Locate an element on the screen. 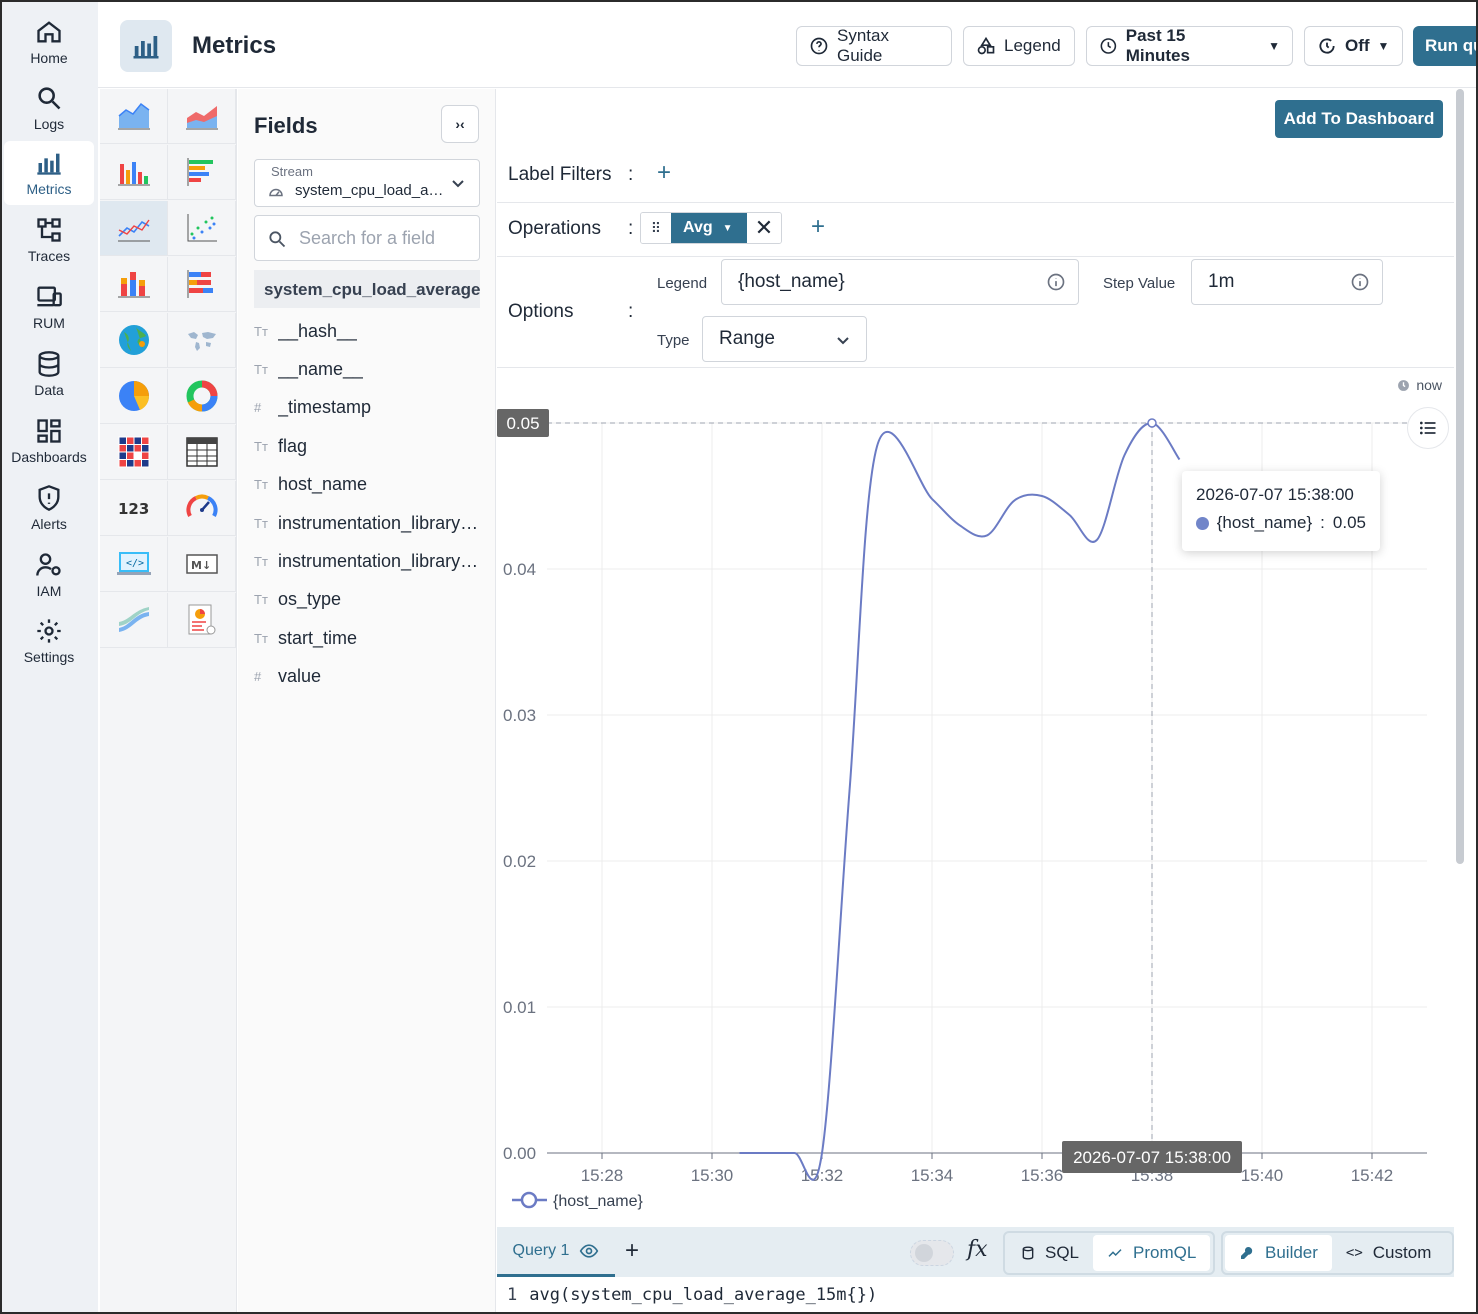 The image size is (1478, 1314). chart-type-heatmap is located at coordinates (134, 452).